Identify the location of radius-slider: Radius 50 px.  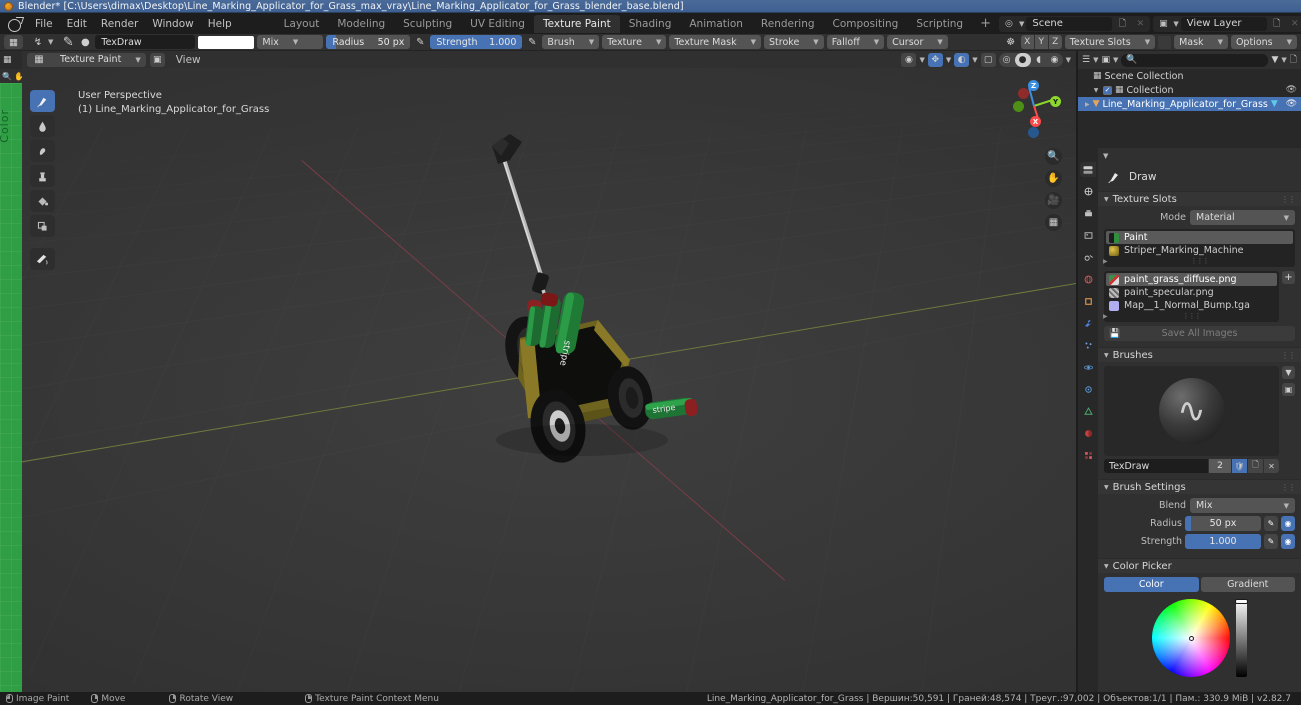
(368, 42).